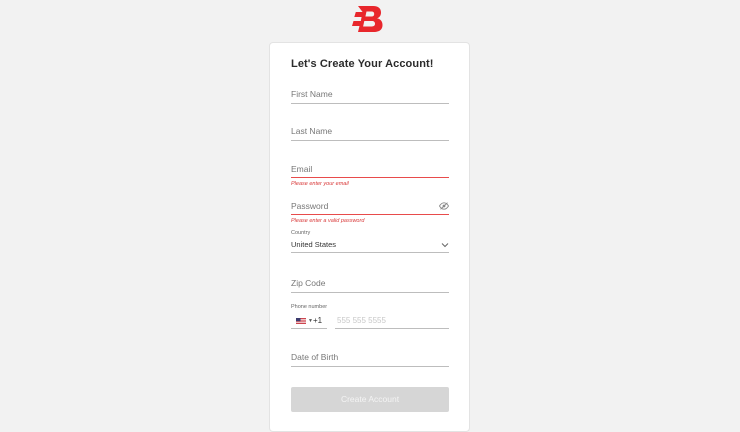 This screenshot has height=432, width=740. Describe the element at coordinates (362, 64) in the screenshot. I see `form-title: Let's Create Your Account!` at that location.